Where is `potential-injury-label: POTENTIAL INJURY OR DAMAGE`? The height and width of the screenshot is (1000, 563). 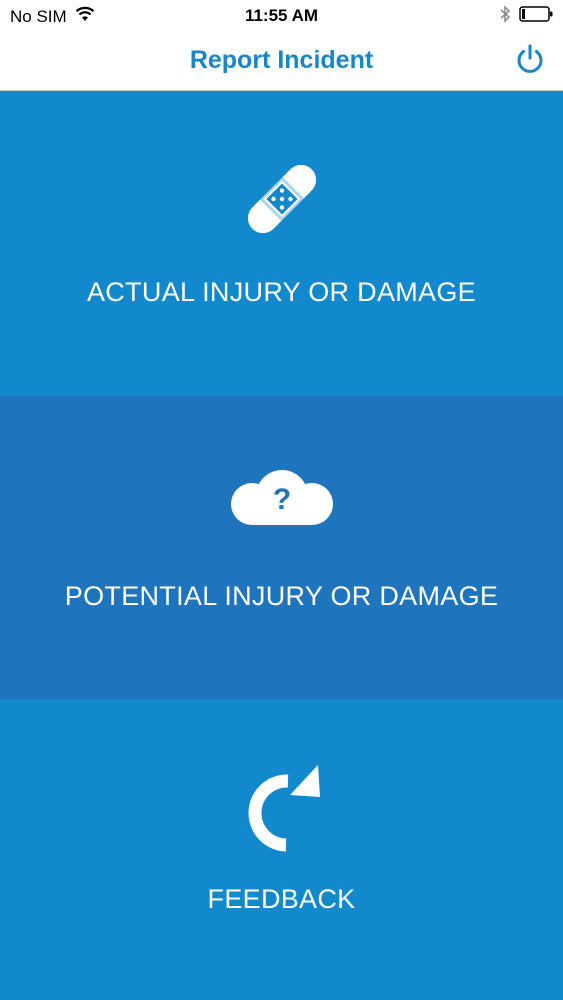 potential-injury-label: POTENTIAL INJURY OR DAMAGE is located at coordinates (281, 596).